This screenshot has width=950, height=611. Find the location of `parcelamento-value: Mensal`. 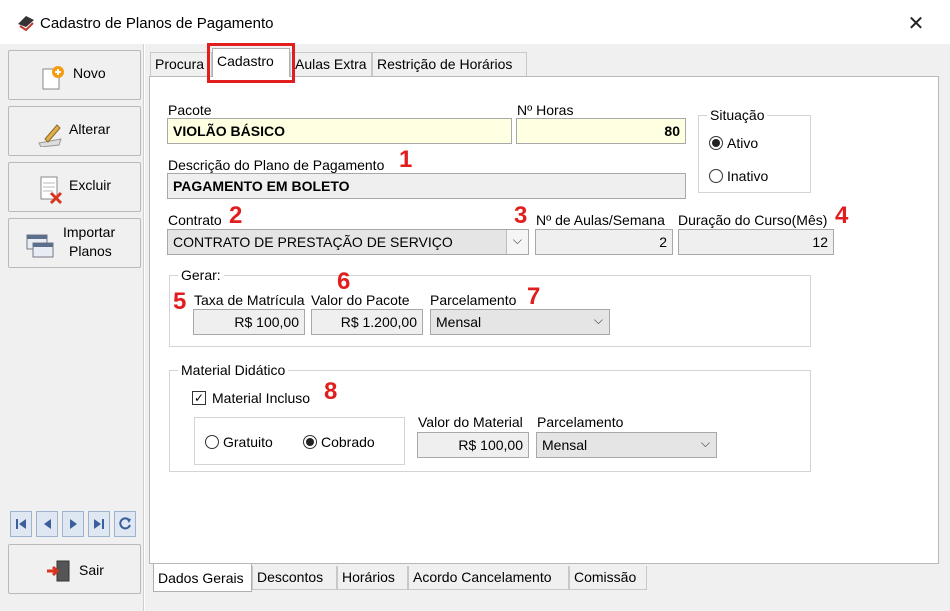

parcelamento-value: Mensal is located at coordinates (459, 322).